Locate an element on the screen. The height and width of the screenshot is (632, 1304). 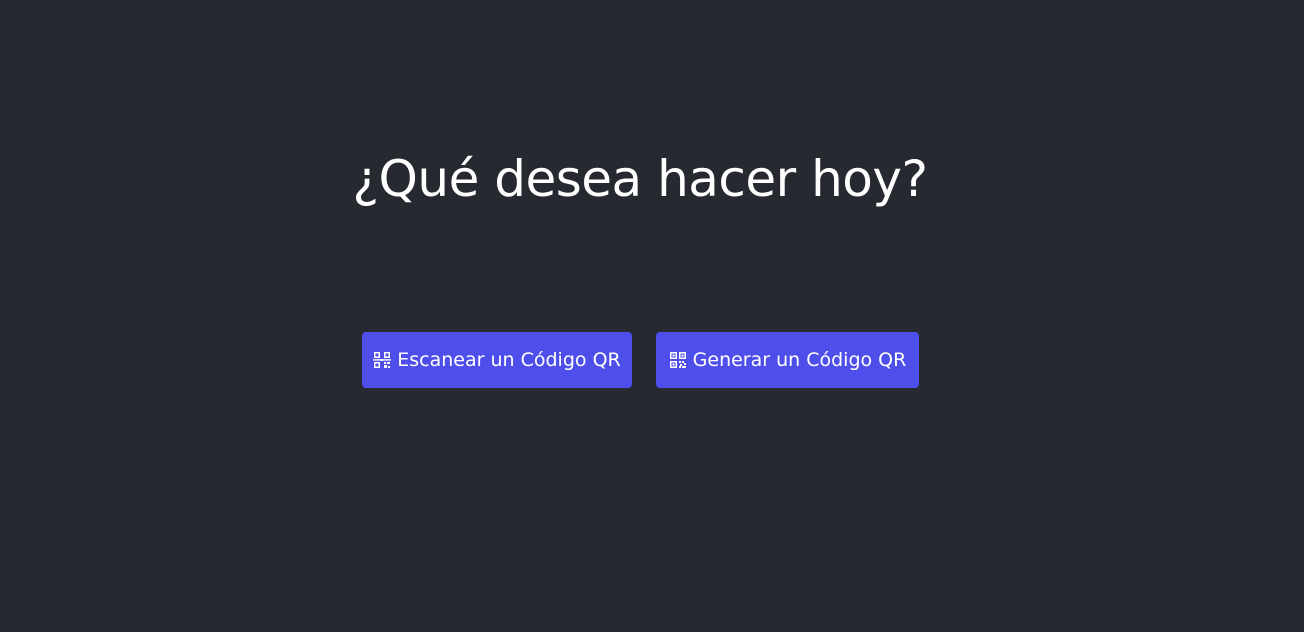
generate-qr-button: Generar un Código QR is located at coordinates (787, 360).